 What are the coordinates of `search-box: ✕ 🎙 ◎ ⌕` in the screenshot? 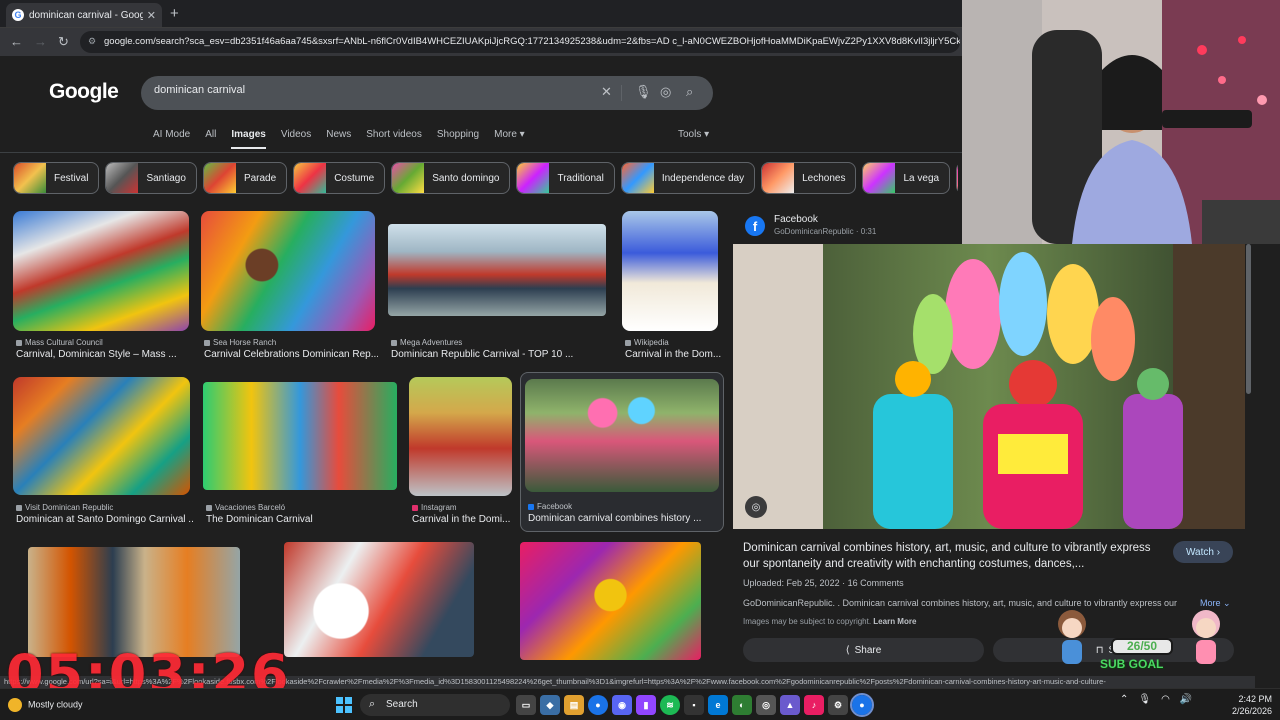 It's located at (427, 93).